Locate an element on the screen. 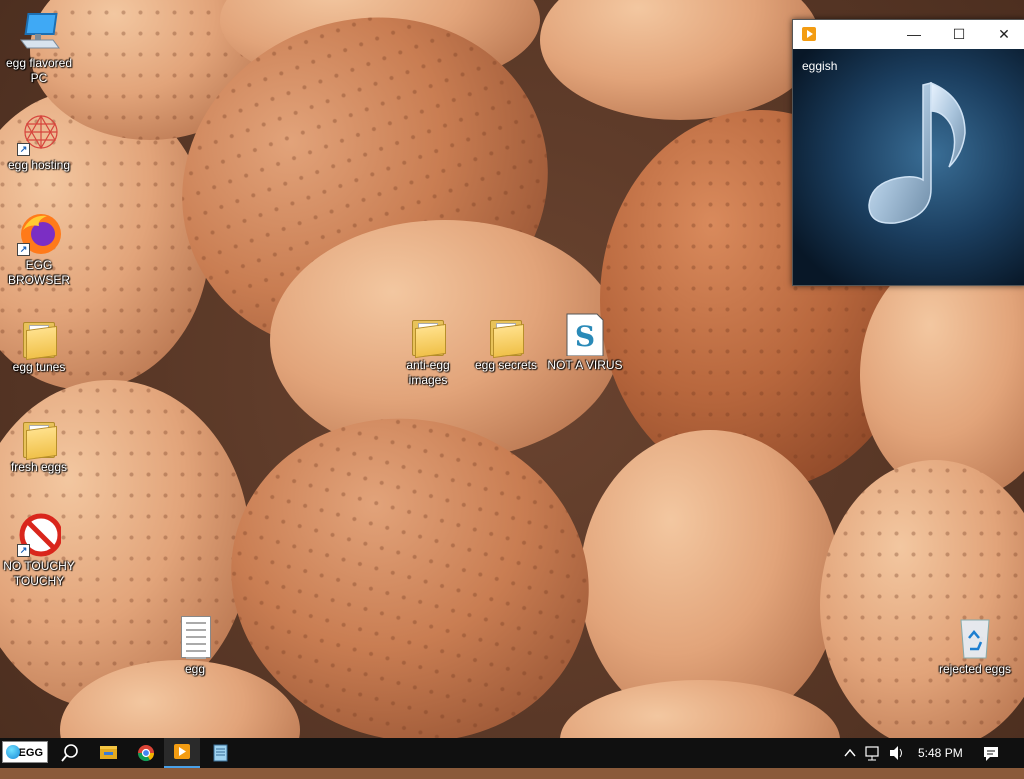 Image resolution: width=1024 pixels, height=779 pixels. script-file-icon: S is located at coordinates (585, 334).